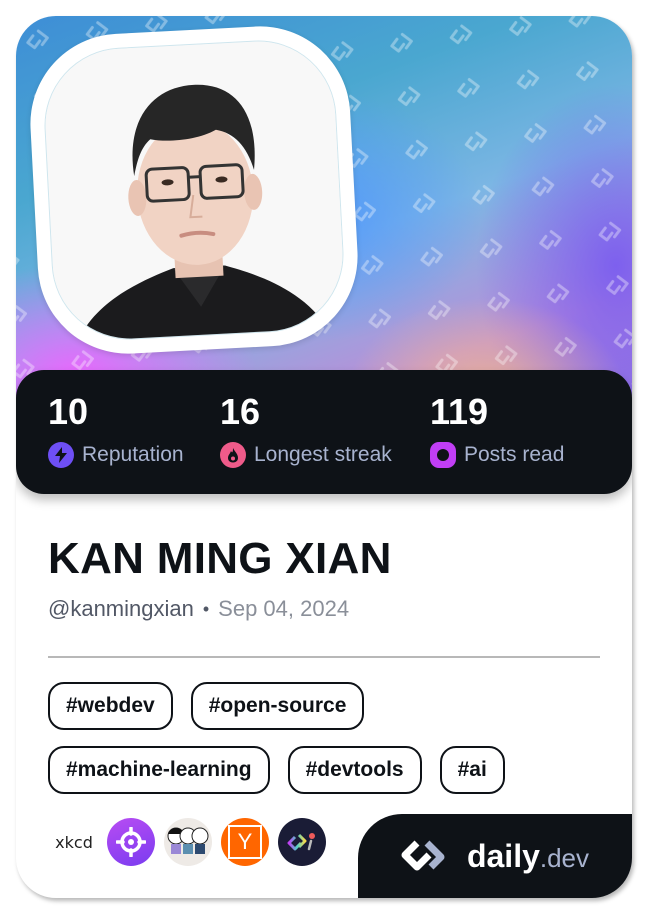 Image resolution: width=648 pixels, height=914 pixels. Describe the element at coordinates (497, 430) in the screenshot. I see `stat-posts-read: 119 Posts read` at that location.